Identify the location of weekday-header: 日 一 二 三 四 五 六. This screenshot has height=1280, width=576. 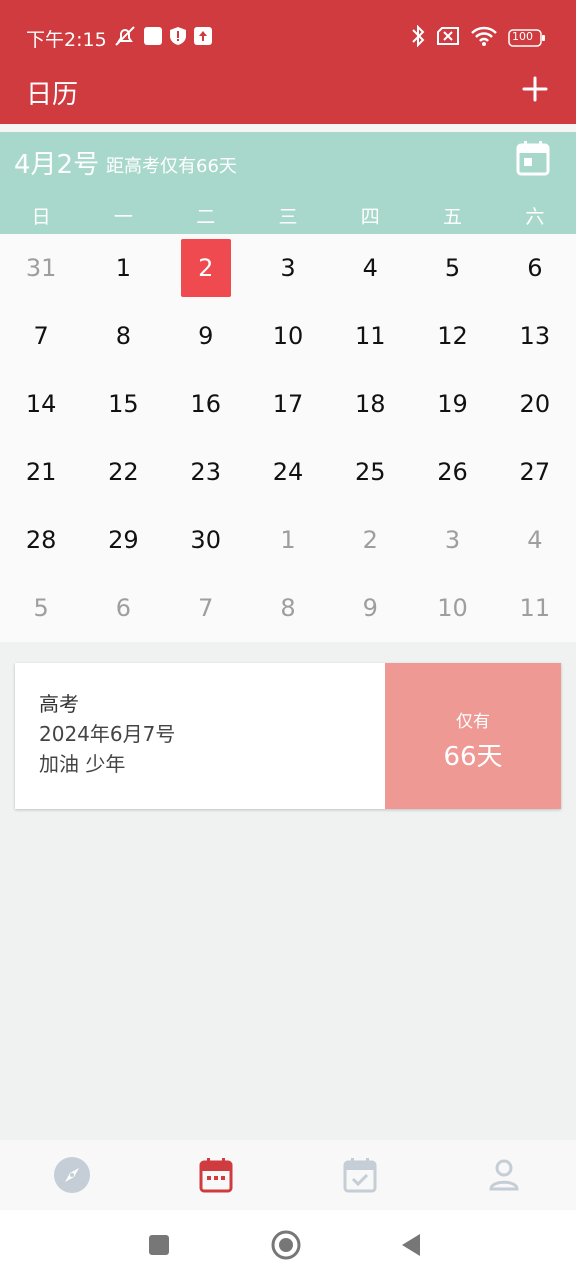
(288, 215).